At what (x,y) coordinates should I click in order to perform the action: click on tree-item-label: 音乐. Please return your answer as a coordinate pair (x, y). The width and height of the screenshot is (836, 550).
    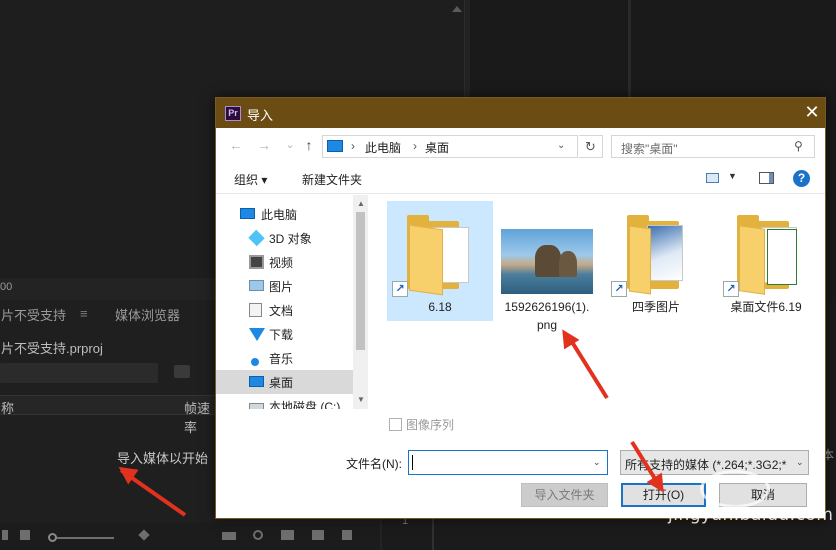
    Looking at the image, I should click on (281, 359).